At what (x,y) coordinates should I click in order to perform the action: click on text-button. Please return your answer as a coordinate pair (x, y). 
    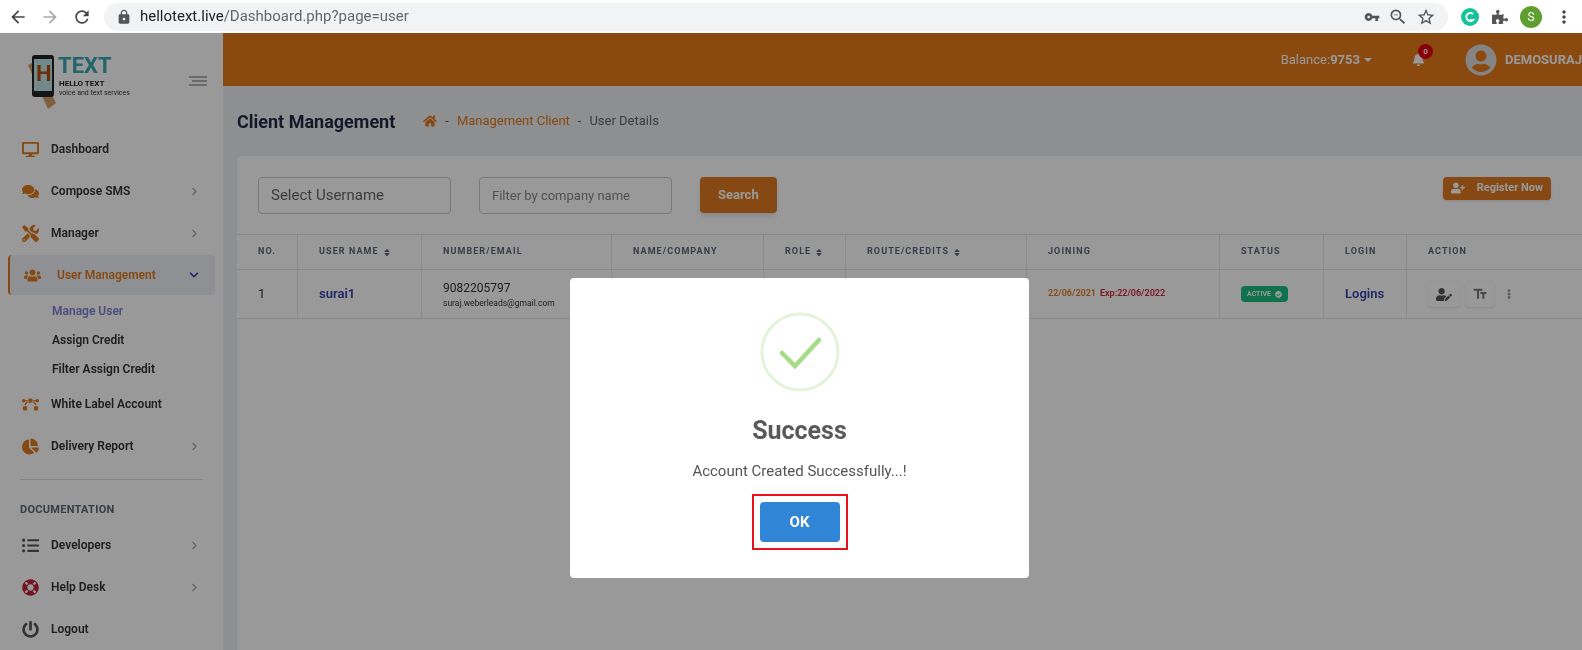
    Looking at the image, I should click on (1480, 294).